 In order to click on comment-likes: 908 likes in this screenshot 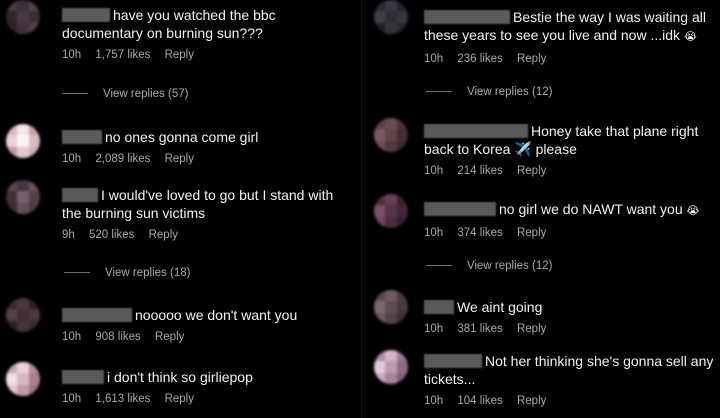, I will do `click(117, 337)`.